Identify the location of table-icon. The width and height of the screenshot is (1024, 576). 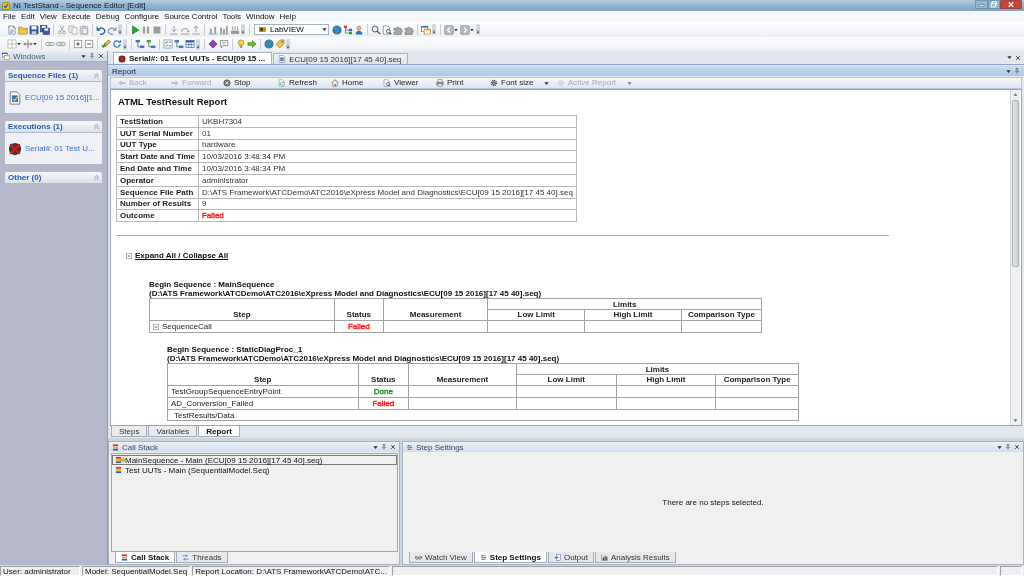
(189, 44).